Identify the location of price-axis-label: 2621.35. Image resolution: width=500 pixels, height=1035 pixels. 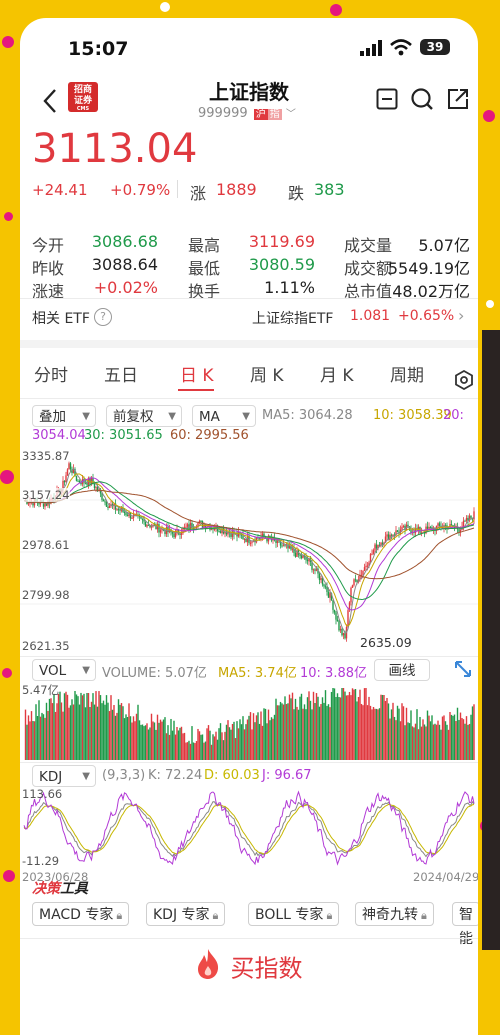
(46, 646).